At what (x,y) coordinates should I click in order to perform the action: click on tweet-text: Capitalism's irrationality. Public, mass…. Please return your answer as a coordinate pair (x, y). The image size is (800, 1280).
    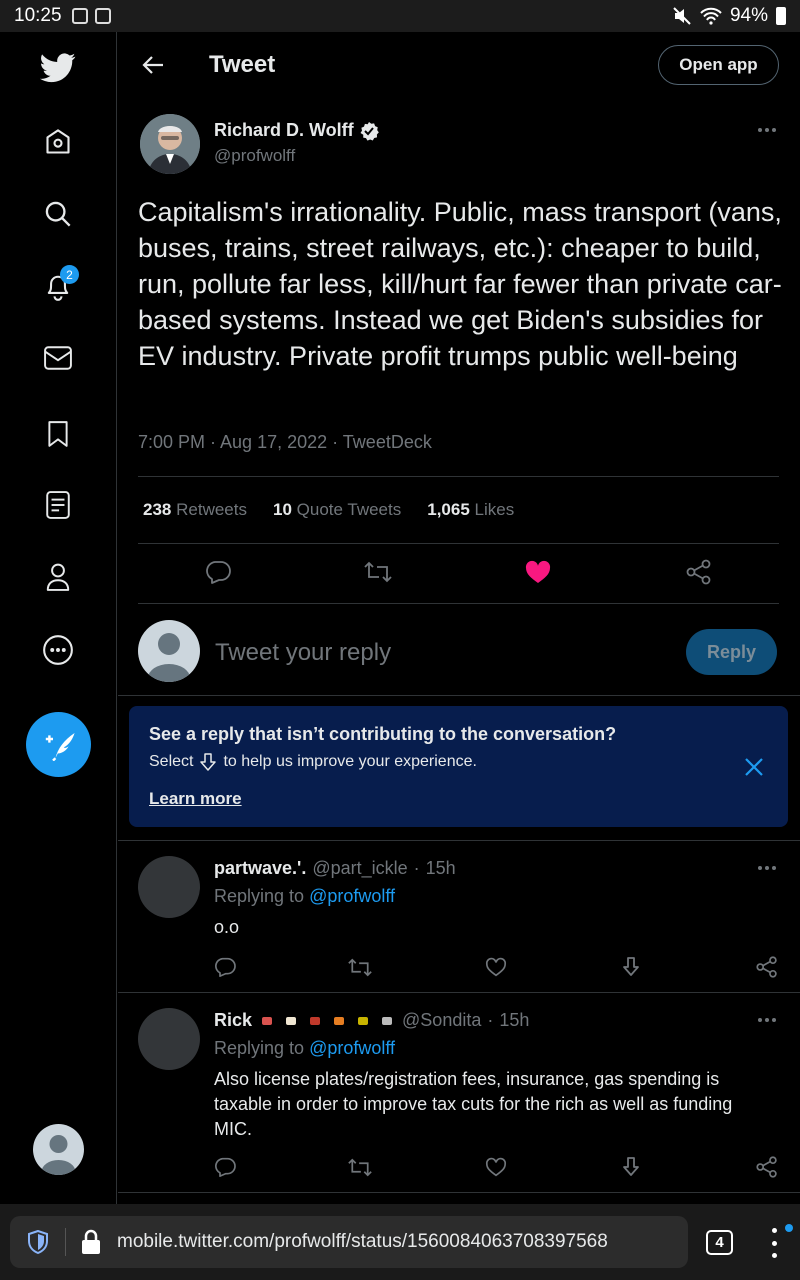
    Looking at the image, I should click on (460, 284).